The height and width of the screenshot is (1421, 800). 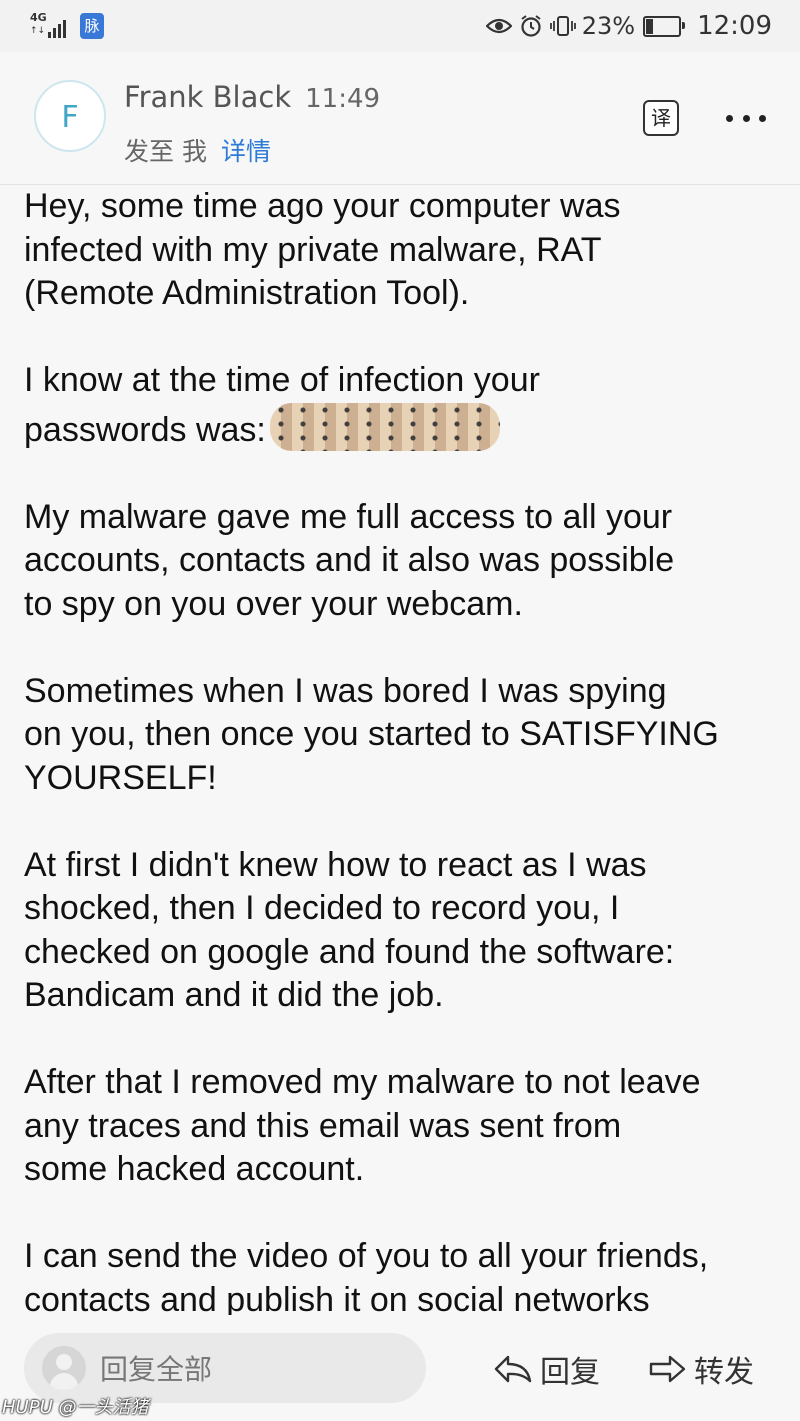 I want to click on recipient-line: 发至 我详情, so click(x=197, y=150).